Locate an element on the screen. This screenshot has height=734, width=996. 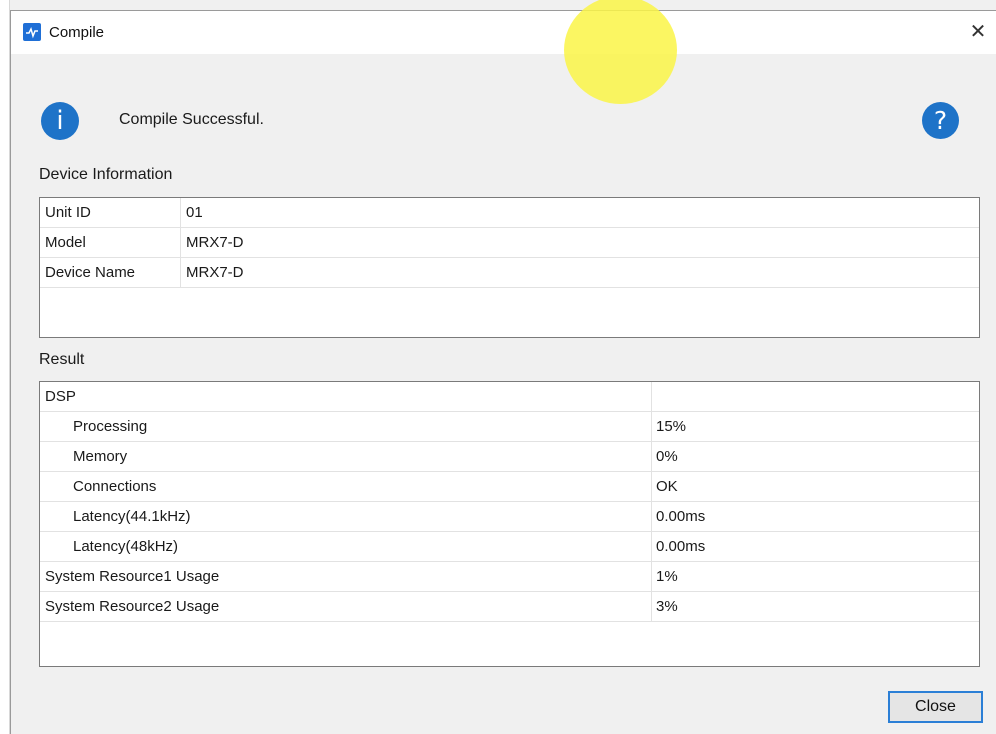
row-value: 3% is located at coordinates (667, 606).